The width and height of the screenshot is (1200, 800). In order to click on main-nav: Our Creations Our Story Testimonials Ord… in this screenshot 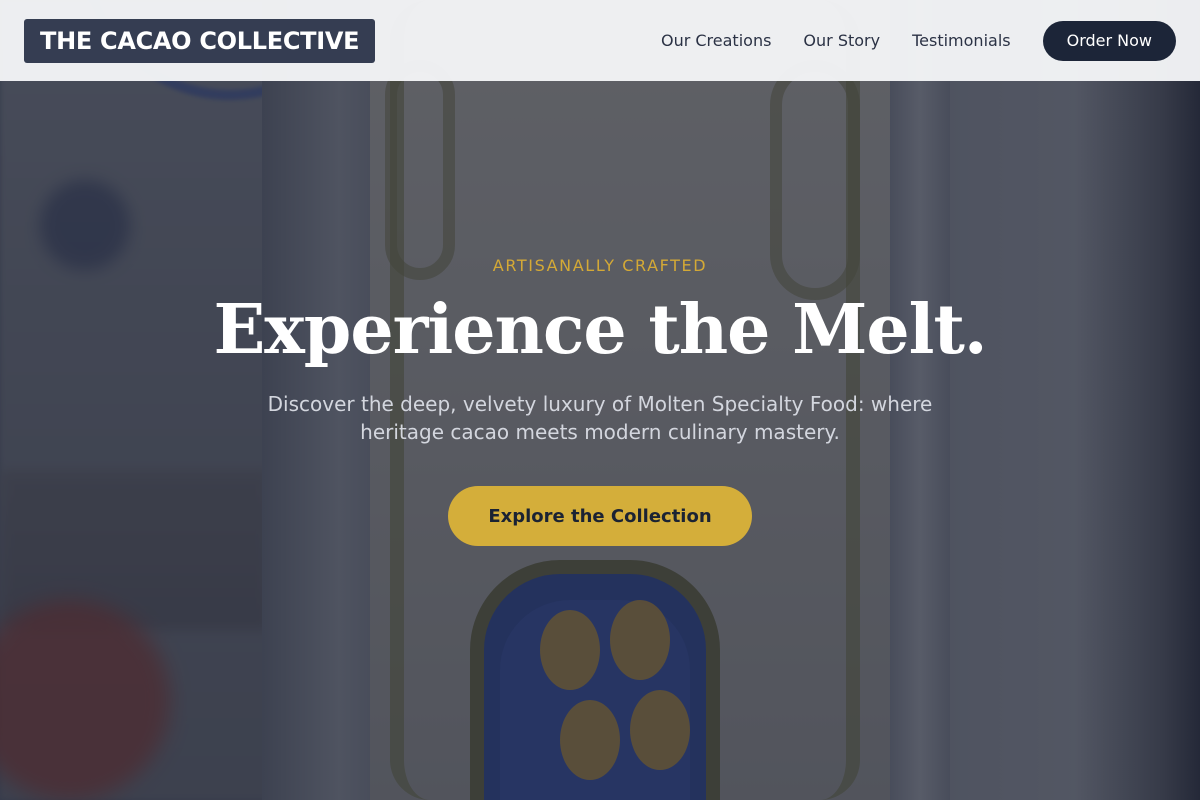, I will do `click(918, 40)`.